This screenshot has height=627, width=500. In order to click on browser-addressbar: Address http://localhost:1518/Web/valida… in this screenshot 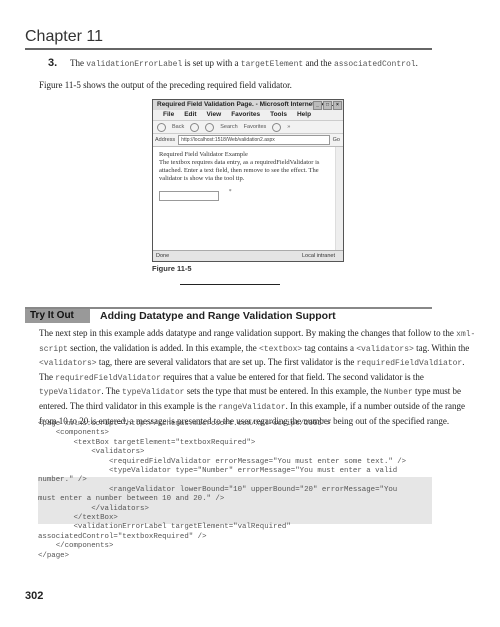, I will do `click(248, 140)`.